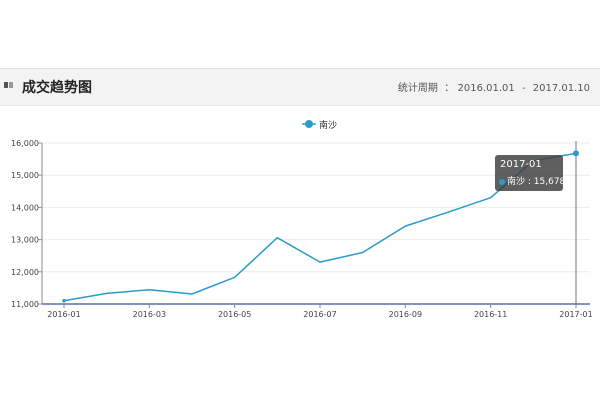 The width and height of the screenshot is (600, 400). What do you see at coordinates (405, 314) in the screenshot?
I see `x-tick-label: 2016-09` at bounding box center [405, 314].